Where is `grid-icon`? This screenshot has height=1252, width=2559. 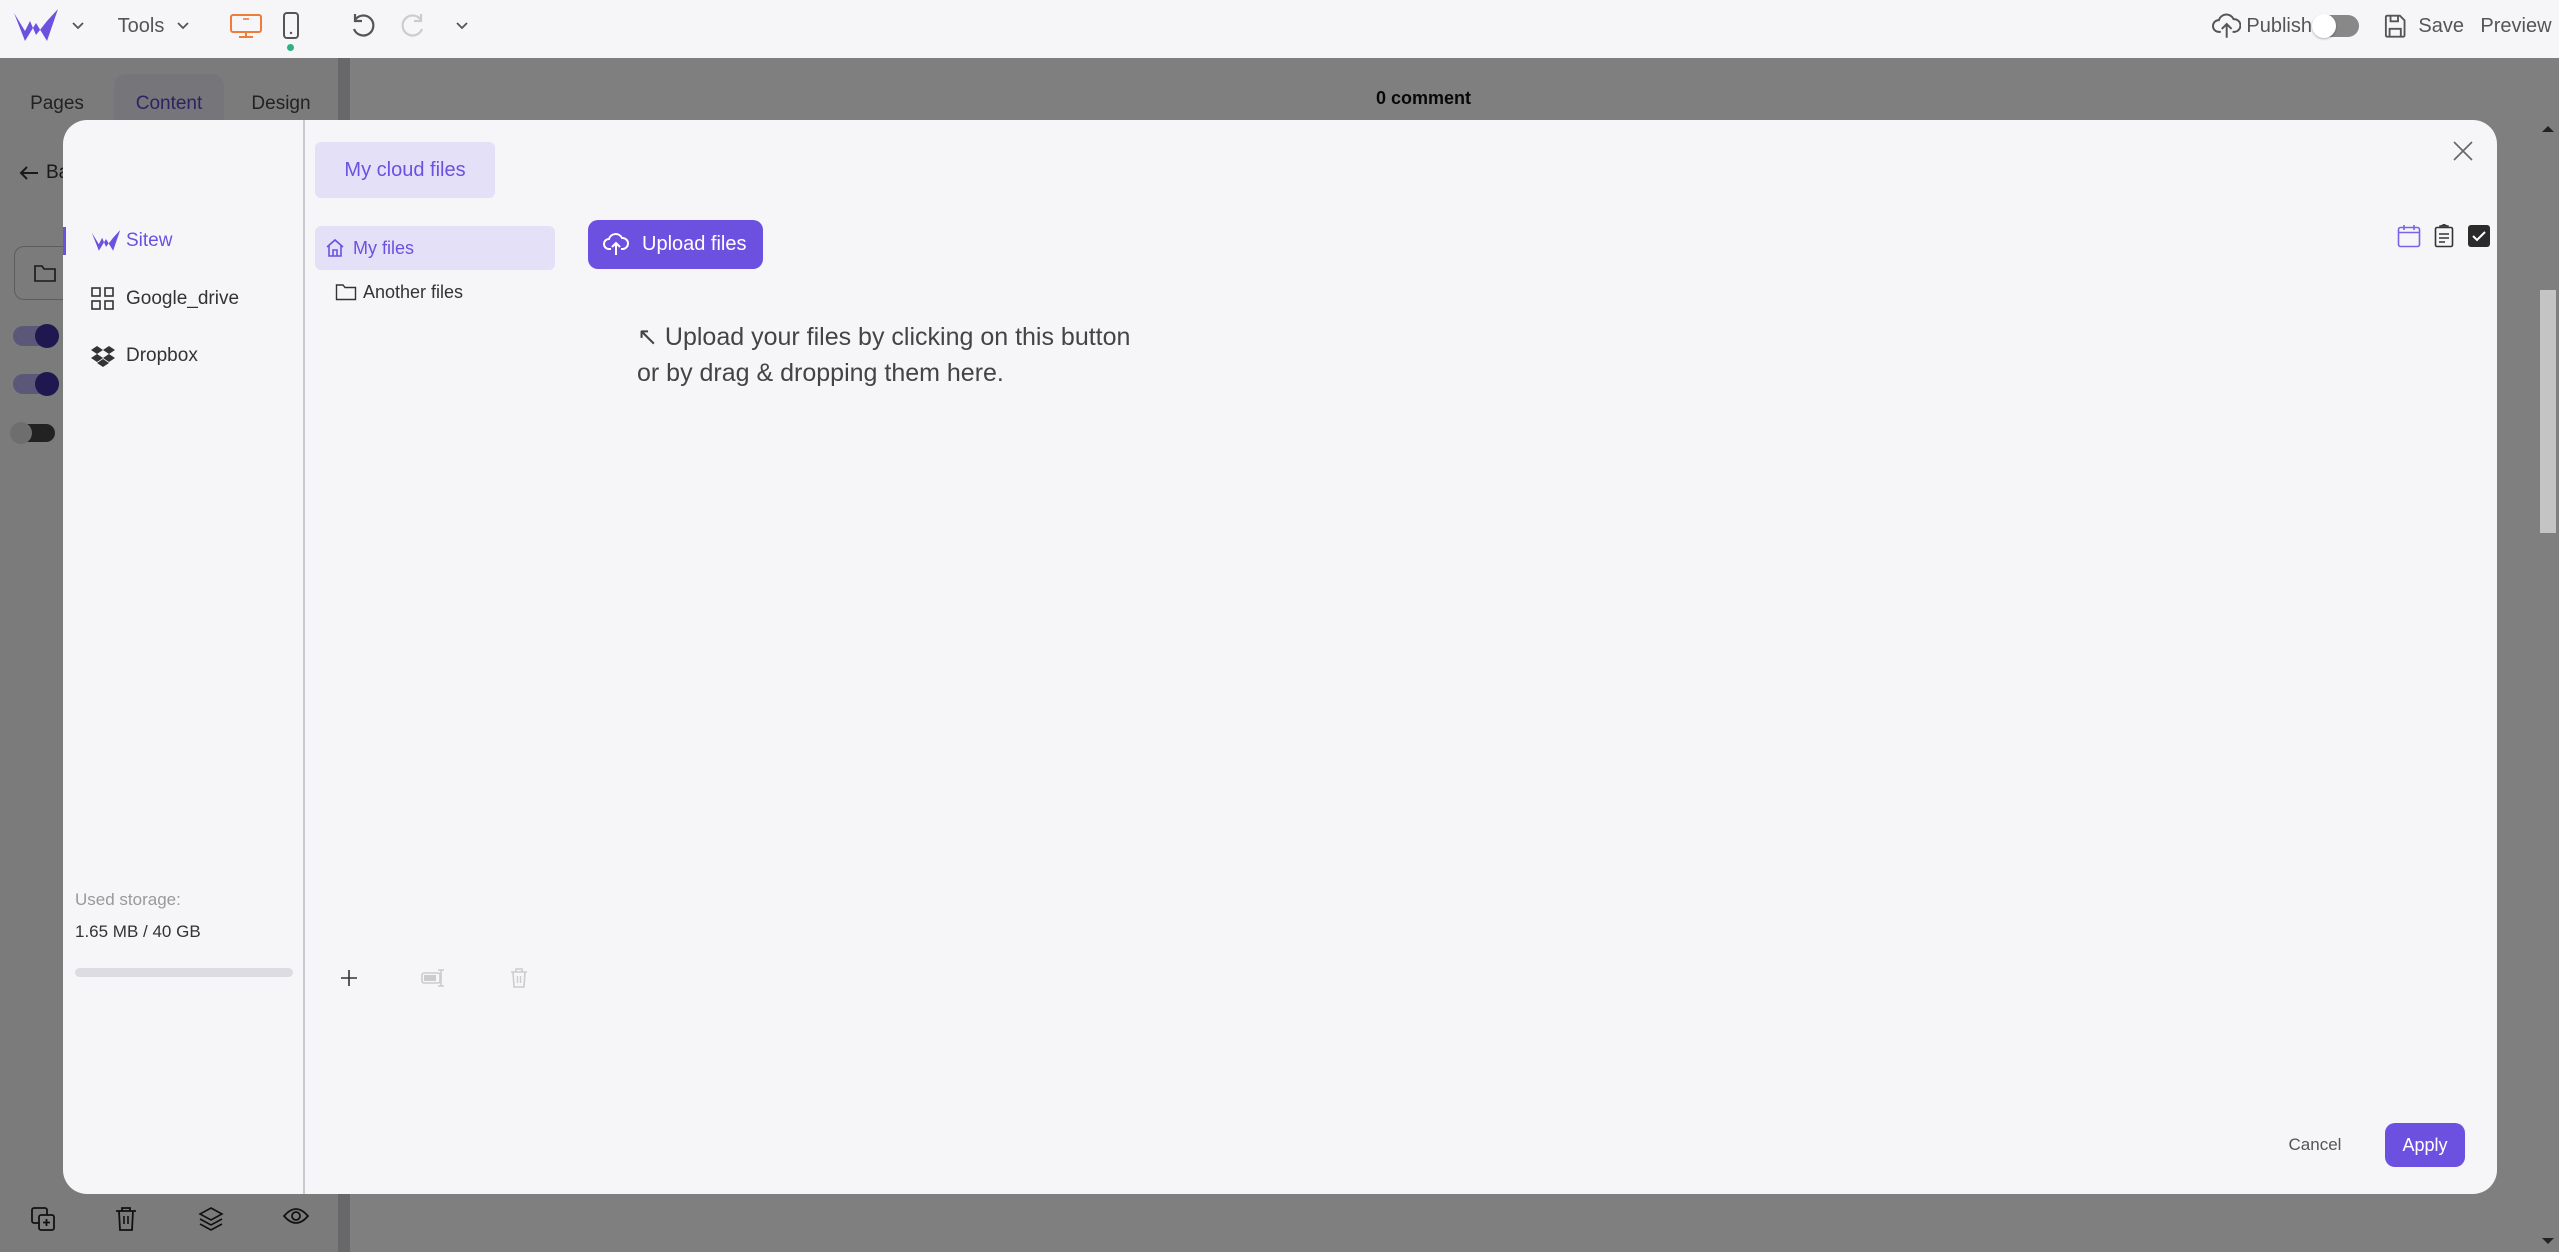 grid-icon is located at coordinates (103, 299).